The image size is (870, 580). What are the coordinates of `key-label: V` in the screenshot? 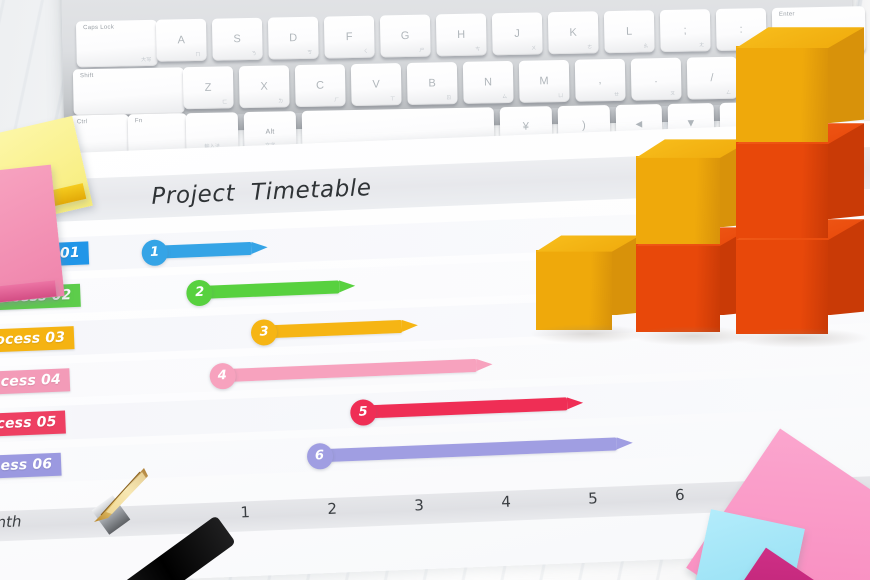 It's located at (376, 84).